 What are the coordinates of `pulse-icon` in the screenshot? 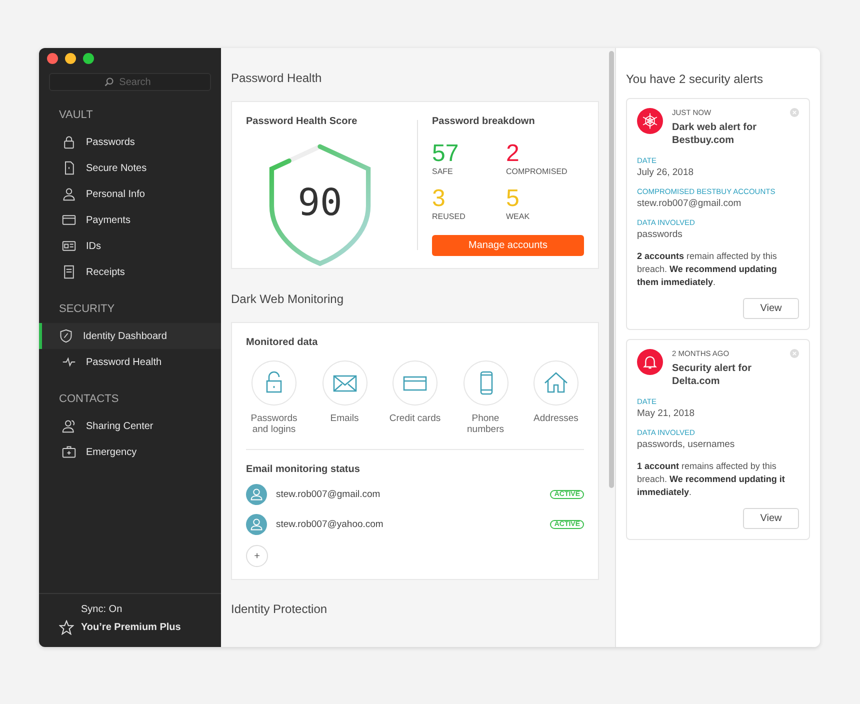 It's located at (69, 362).